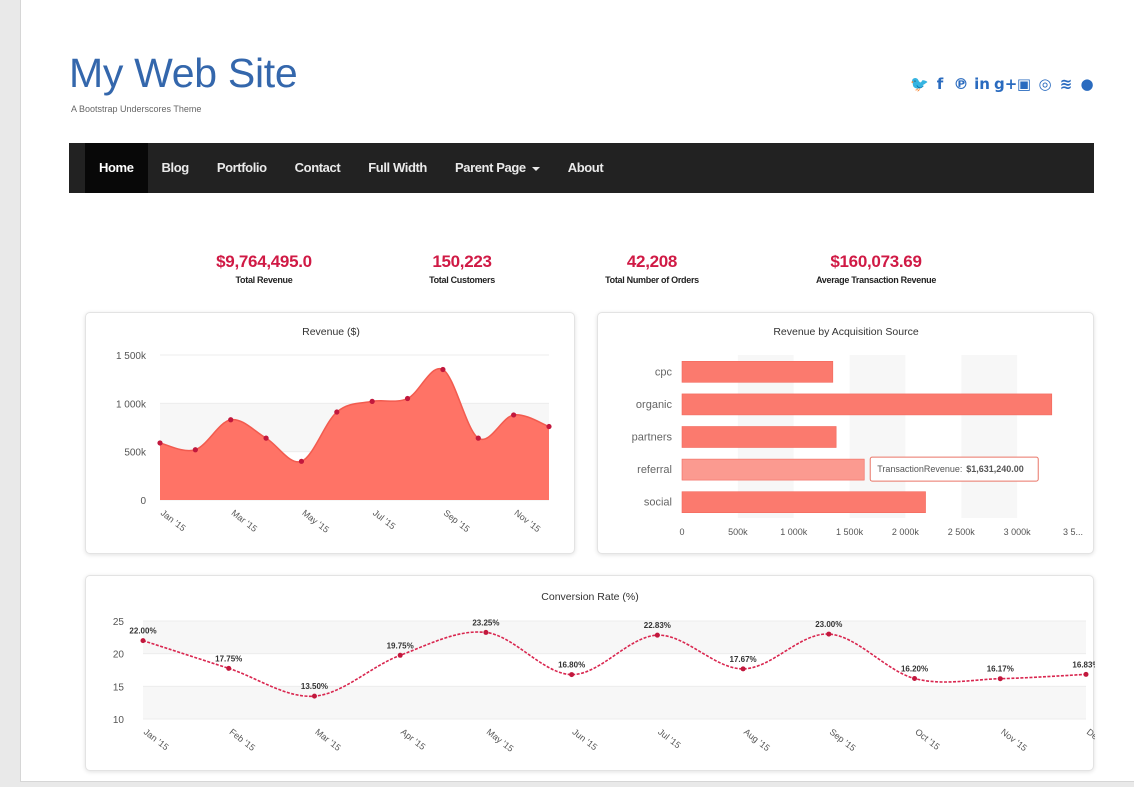 This screenshot has height=787, width=1134. What do you see at coordinates (584, 740) in the screenshot?
I see `x-tick-label: Jun '15` at bounding box center [584, 740].